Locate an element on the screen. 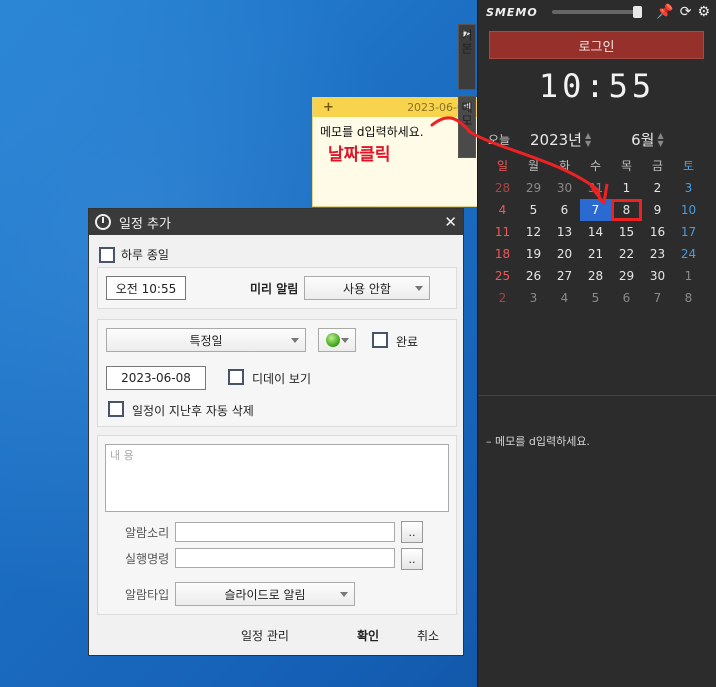 The height and width of the screenshot is (687, 716). calendar-day: 27 is located at coordinates (564, 276).